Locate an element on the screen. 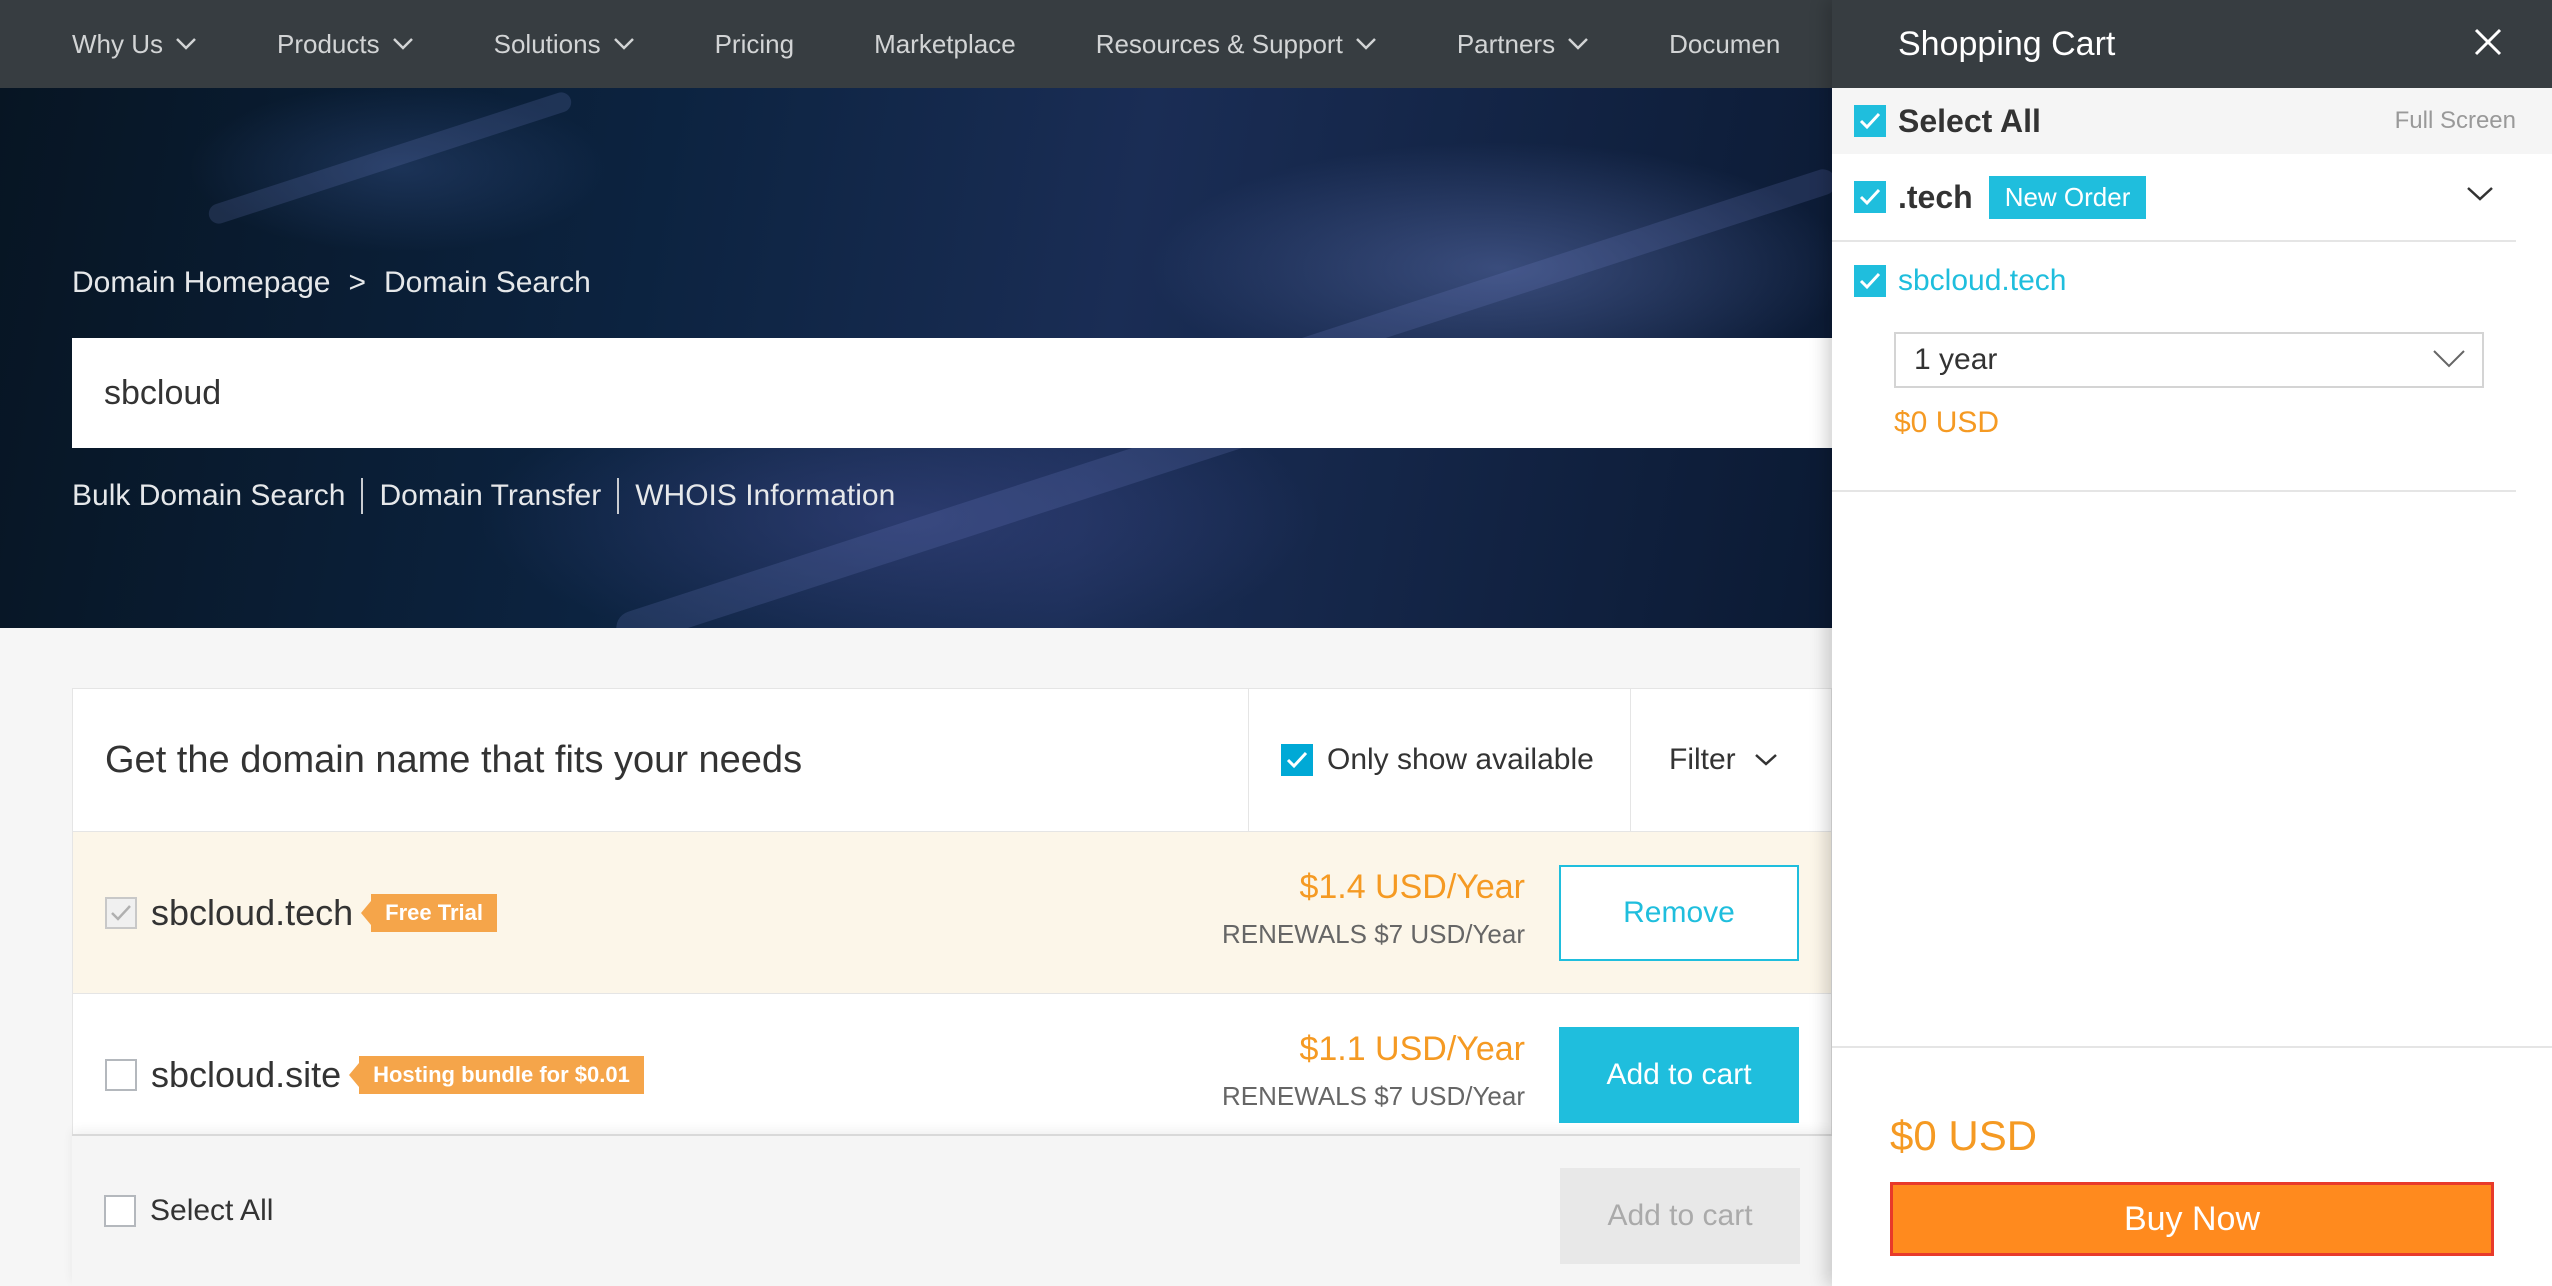  nav-documentation: Documen is located at coordinates (1724, 44).